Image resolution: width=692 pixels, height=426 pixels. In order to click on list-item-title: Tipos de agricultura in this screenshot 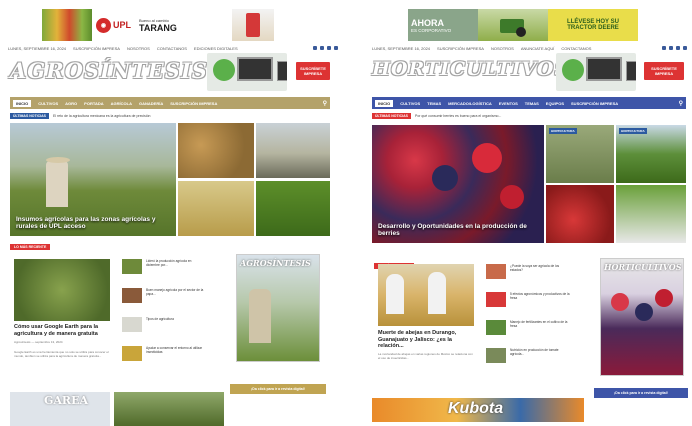, I will do `click(176, 324)`.